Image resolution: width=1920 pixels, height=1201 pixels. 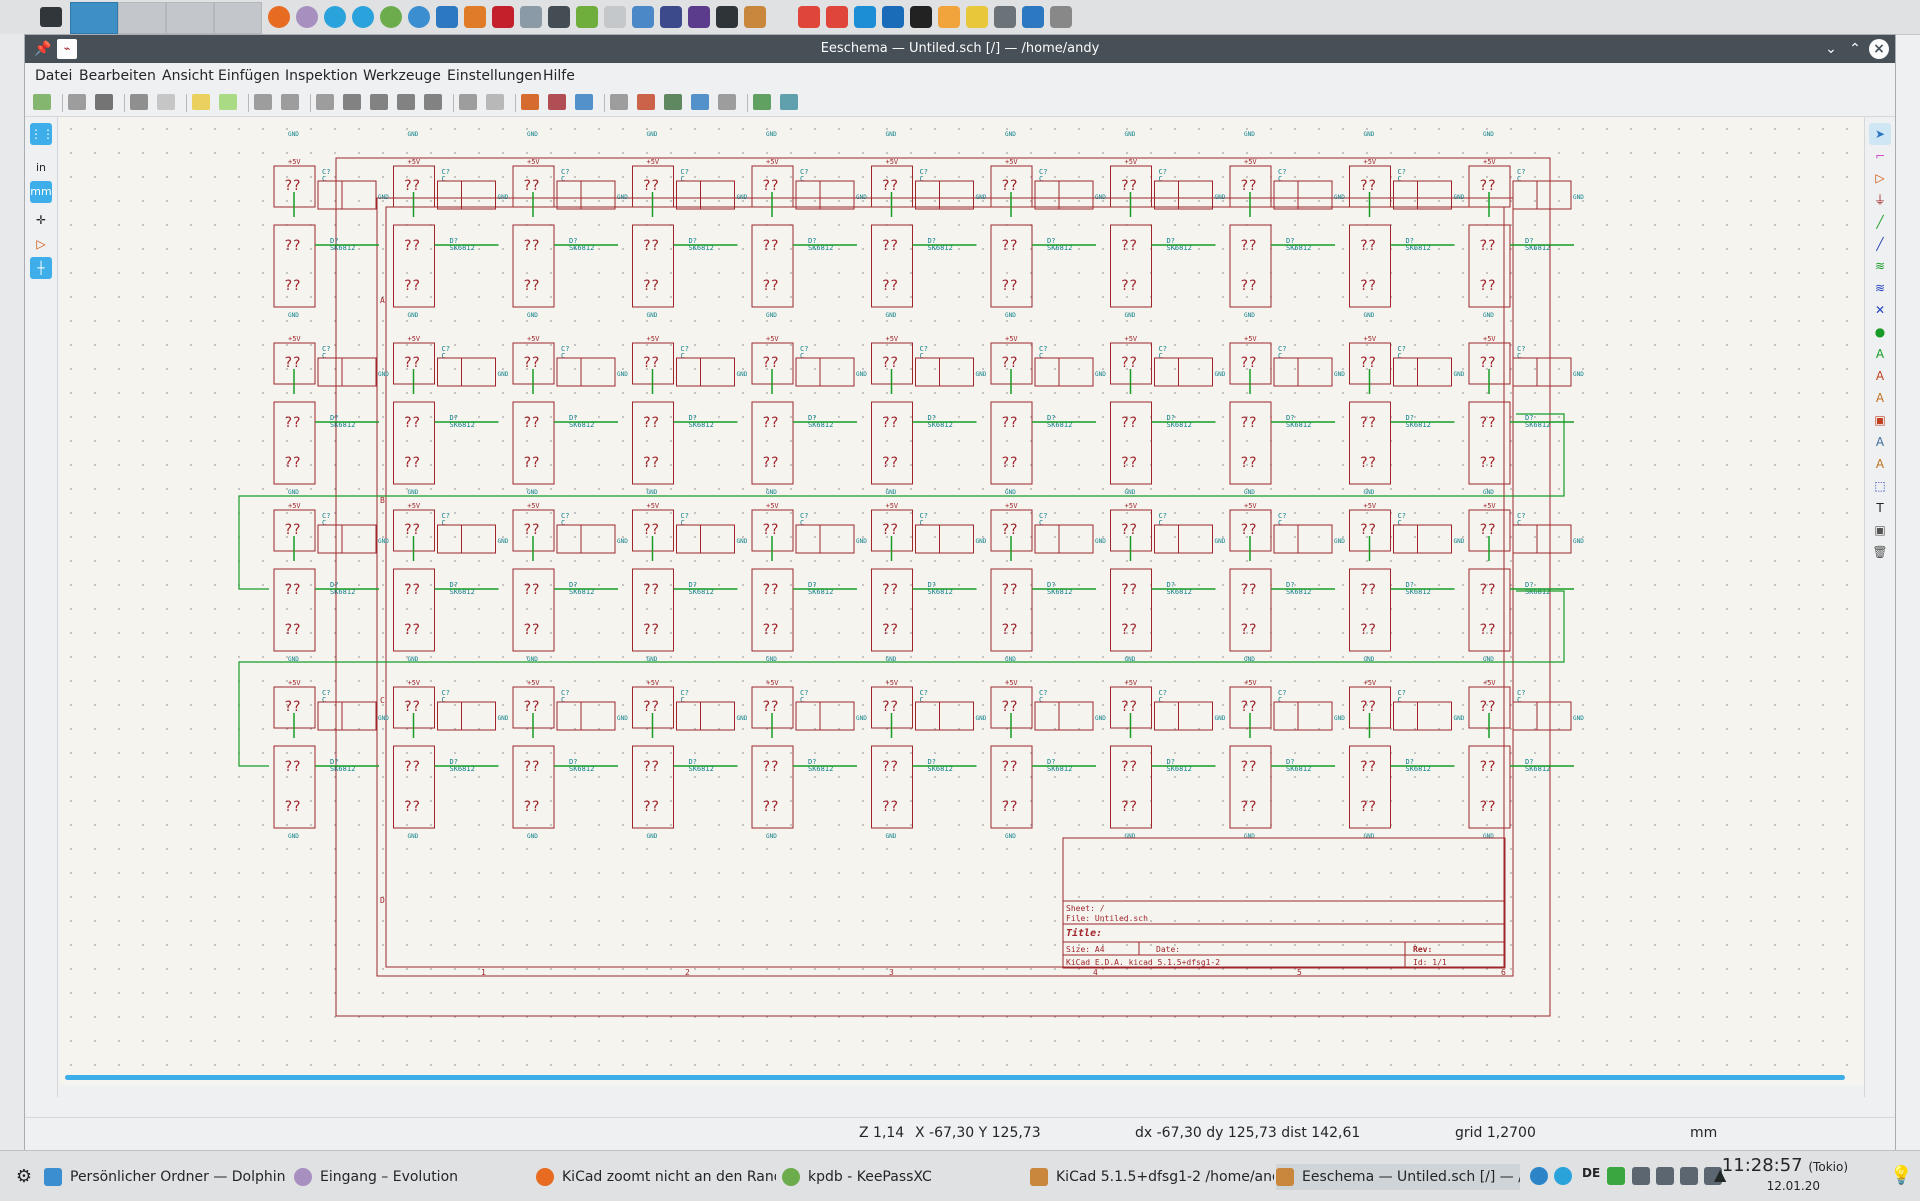 What do you see at coordinates (1880, 464) in the screenshot?
I see `hierarchical-pin-icon: A` at bounding box center [1880, 464].